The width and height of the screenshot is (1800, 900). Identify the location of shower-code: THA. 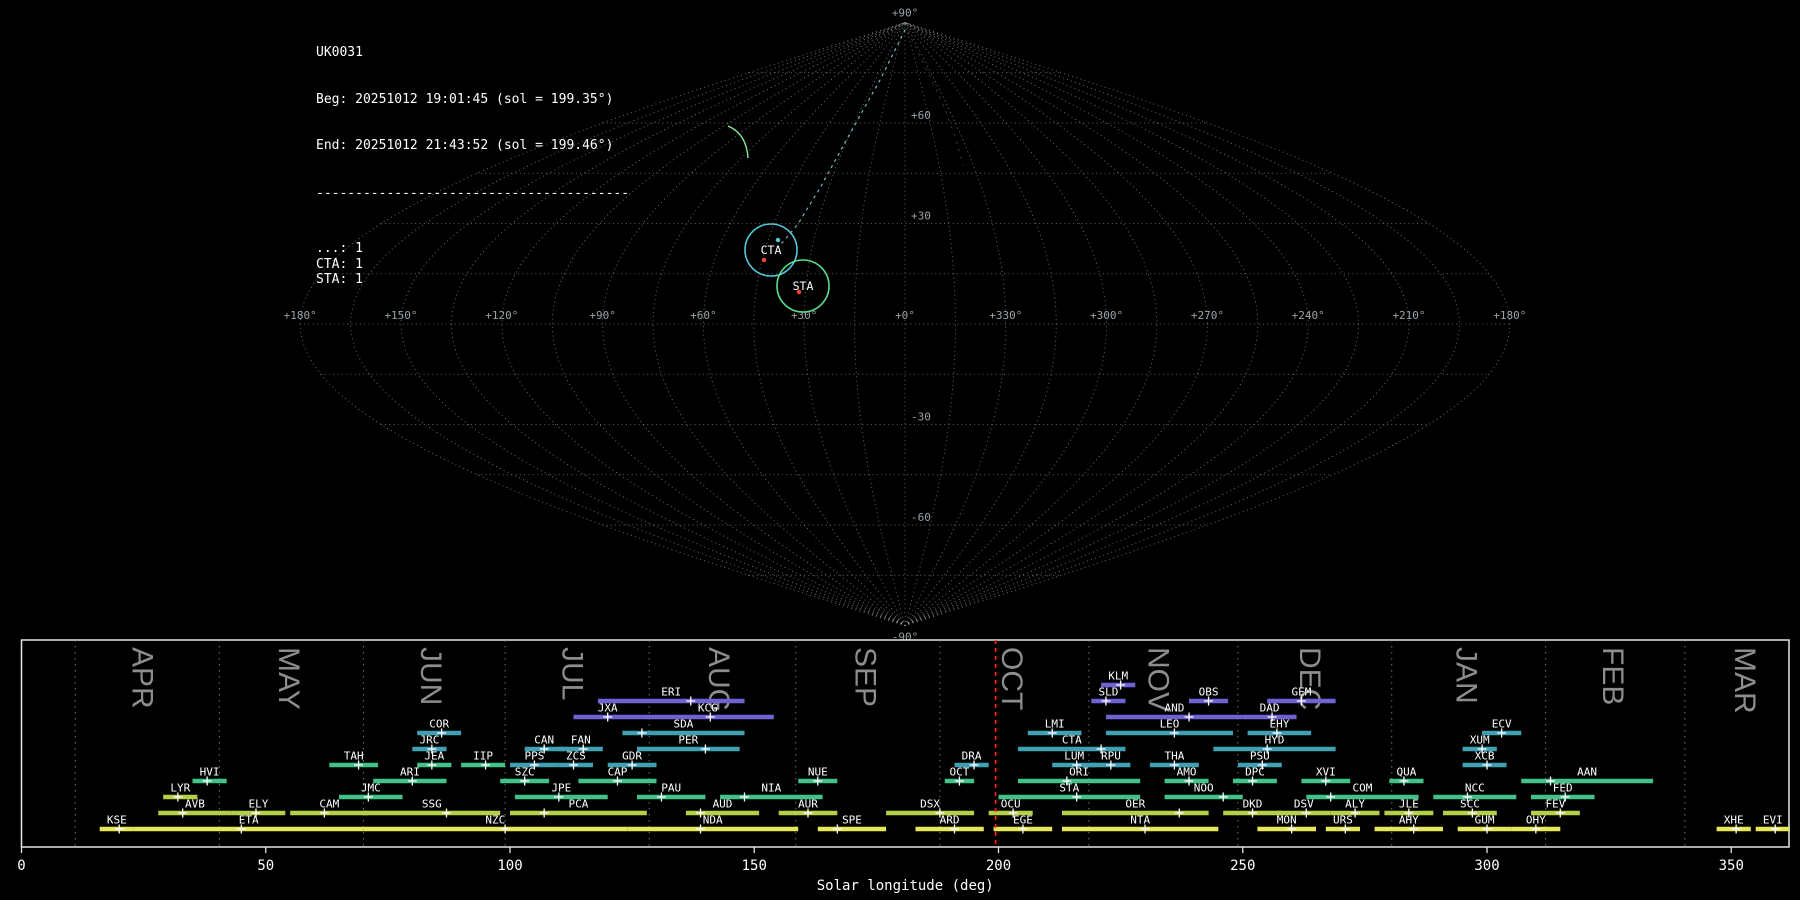
(1174, 756).